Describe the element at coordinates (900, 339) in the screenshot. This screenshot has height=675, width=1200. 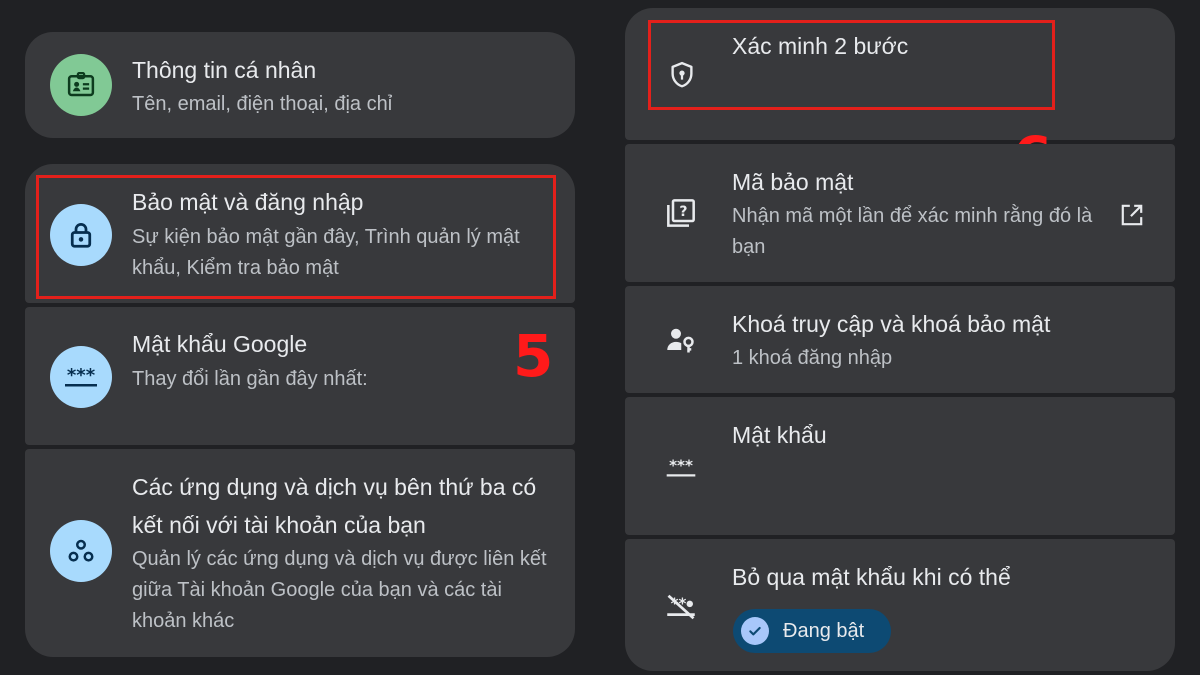
I see `passkeys-card` at that location.